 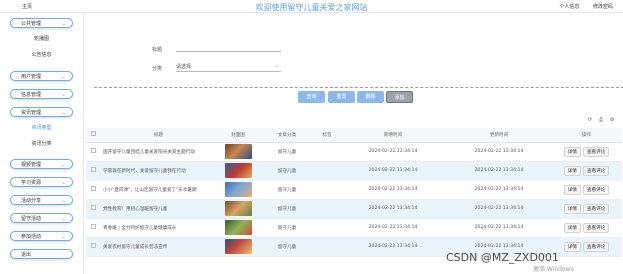 I want to click on sidebar-item-carousel: 轮播图, so click(x=41, y=39).